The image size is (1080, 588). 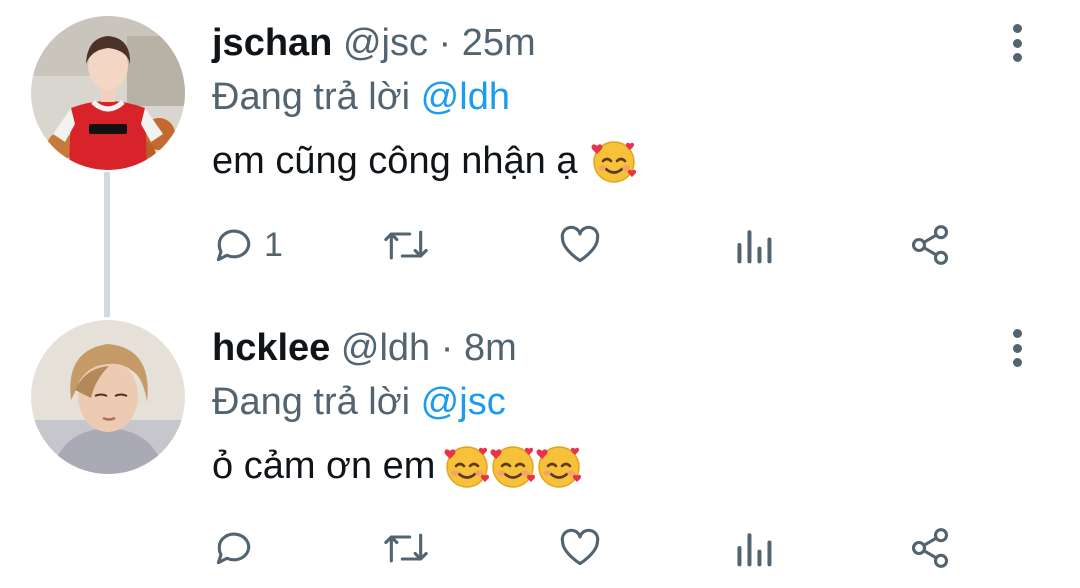 I want to click on tweet-text-content: em cũng công nhận ạ, so click(x=395, y=161).